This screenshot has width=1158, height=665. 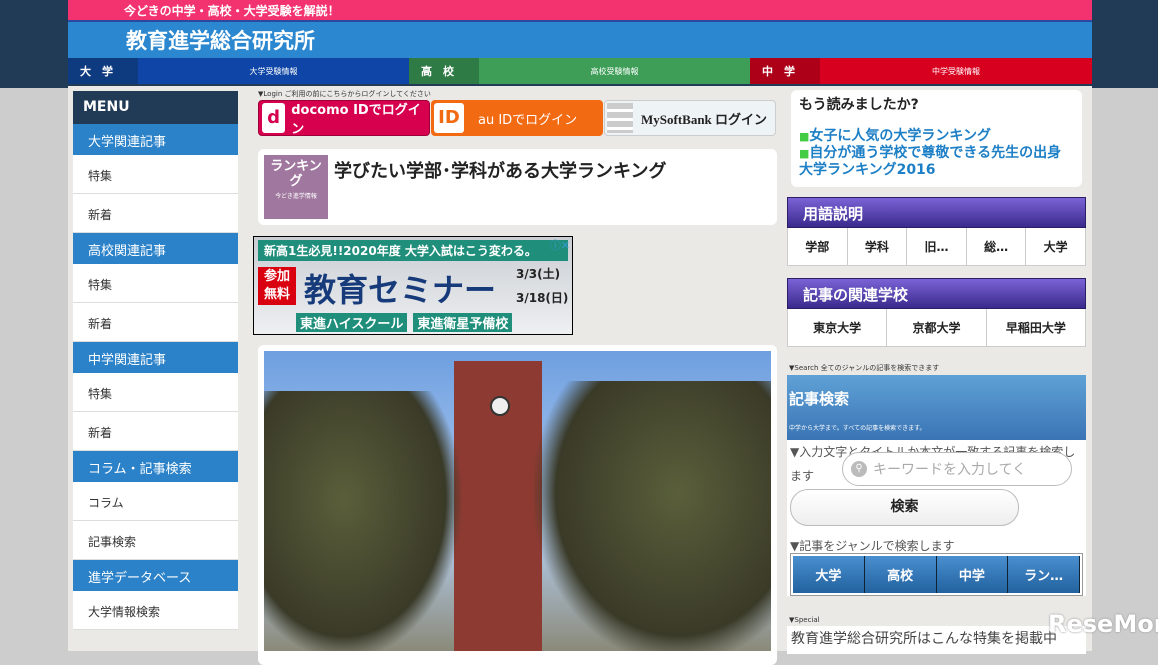 What do you see at coordinates (400, 290) in the screenshot?
I see `ad-main: 教育セミナー` at bounding box center [400, 290].